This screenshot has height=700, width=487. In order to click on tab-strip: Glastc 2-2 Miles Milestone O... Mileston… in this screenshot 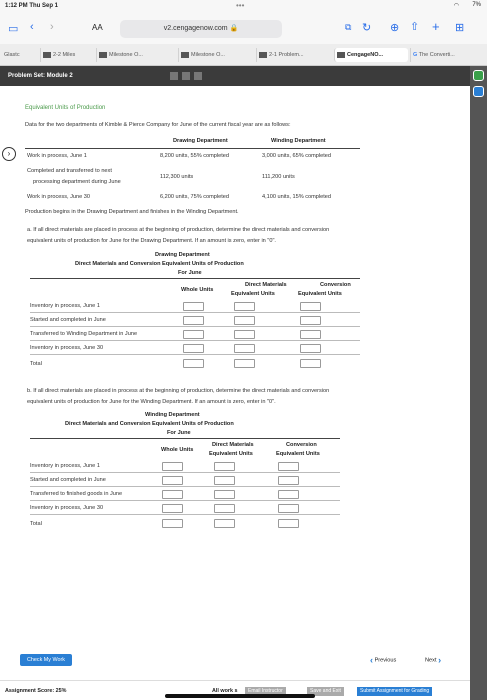, I will do `click(243, 55)`.